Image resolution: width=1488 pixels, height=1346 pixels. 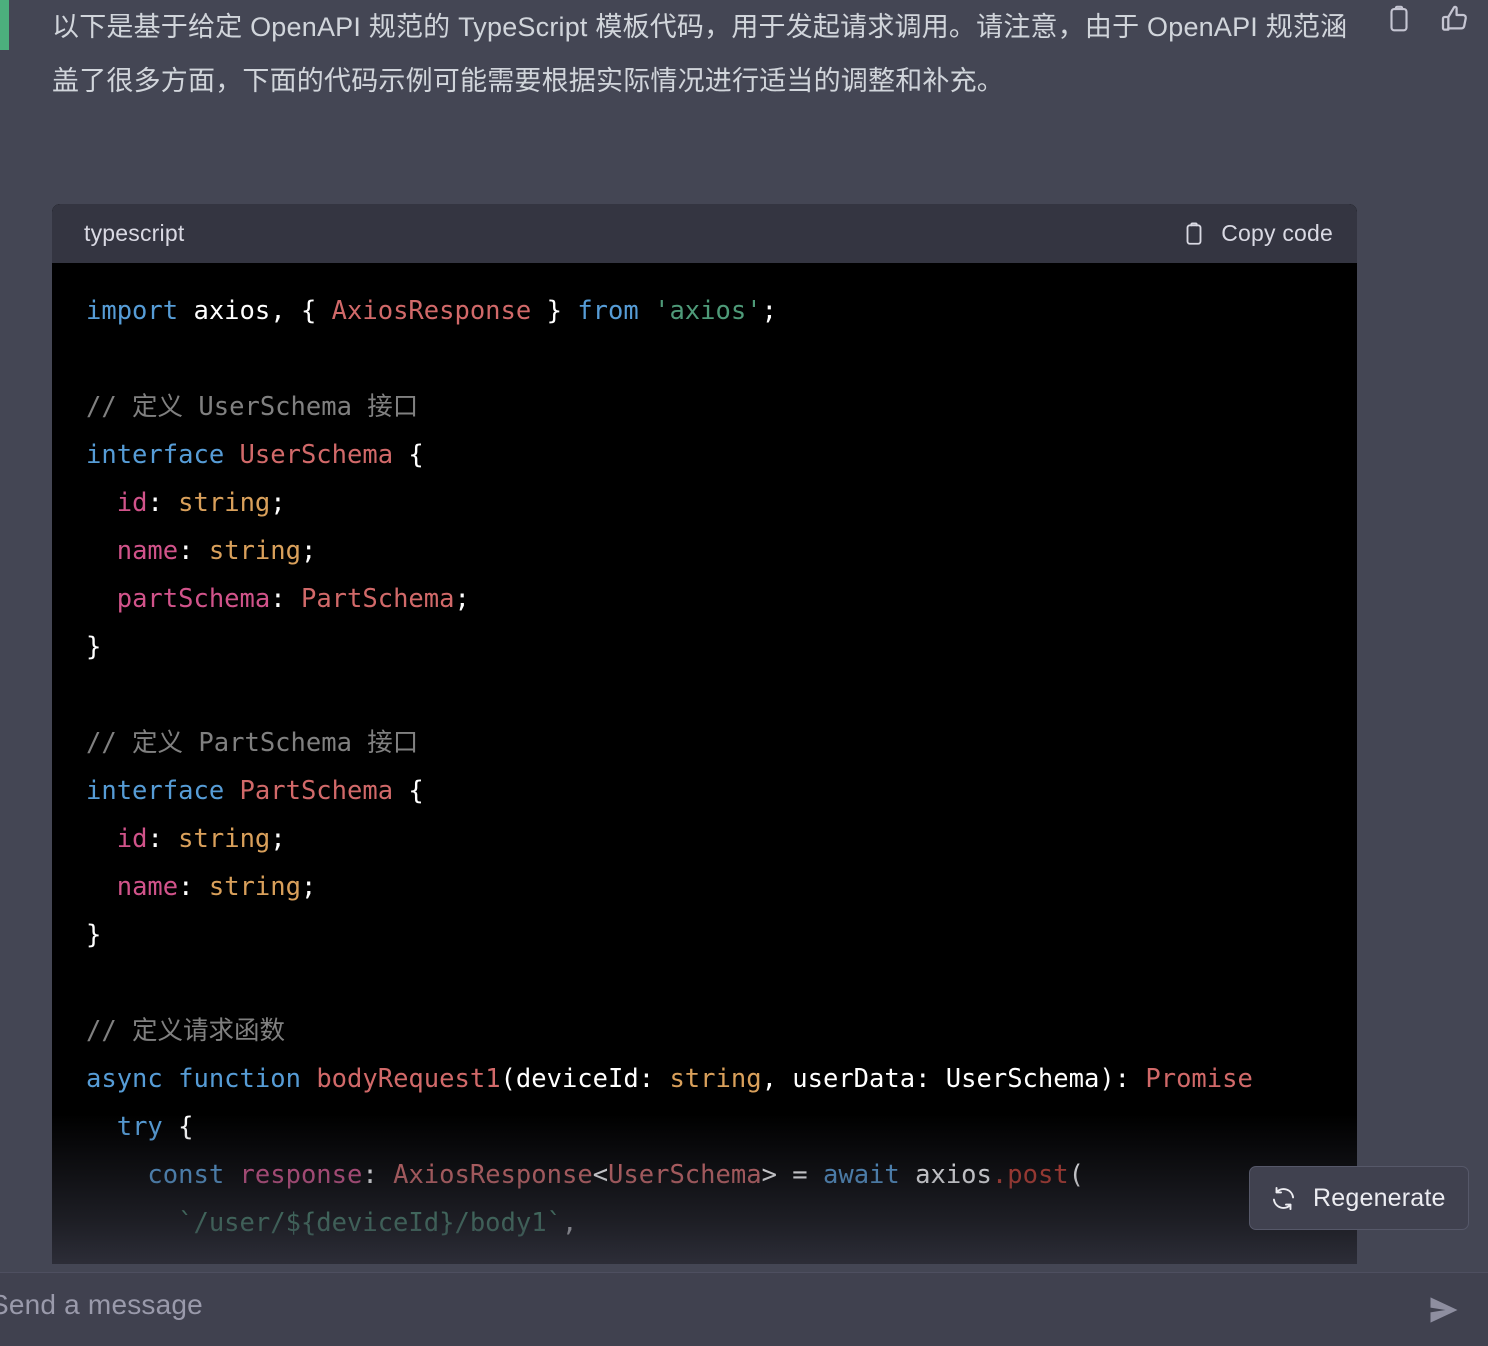 I want to click on send-icon, so click(x=1444, y=1310).